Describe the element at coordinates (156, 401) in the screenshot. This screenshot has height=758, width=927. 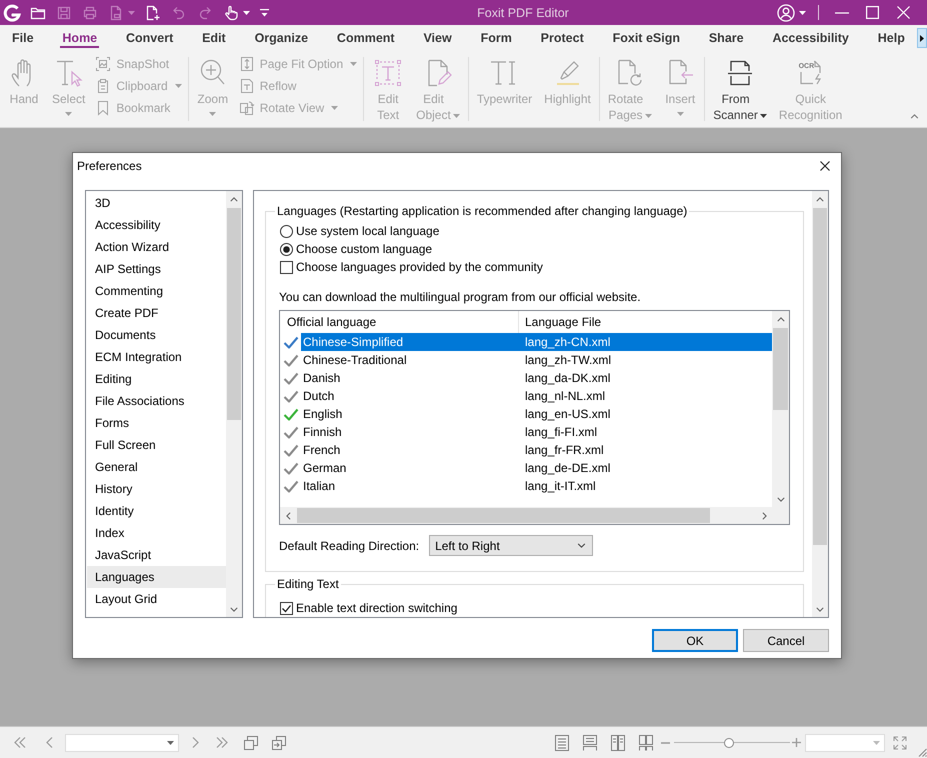
I see `category-item: File Associations` at that location.